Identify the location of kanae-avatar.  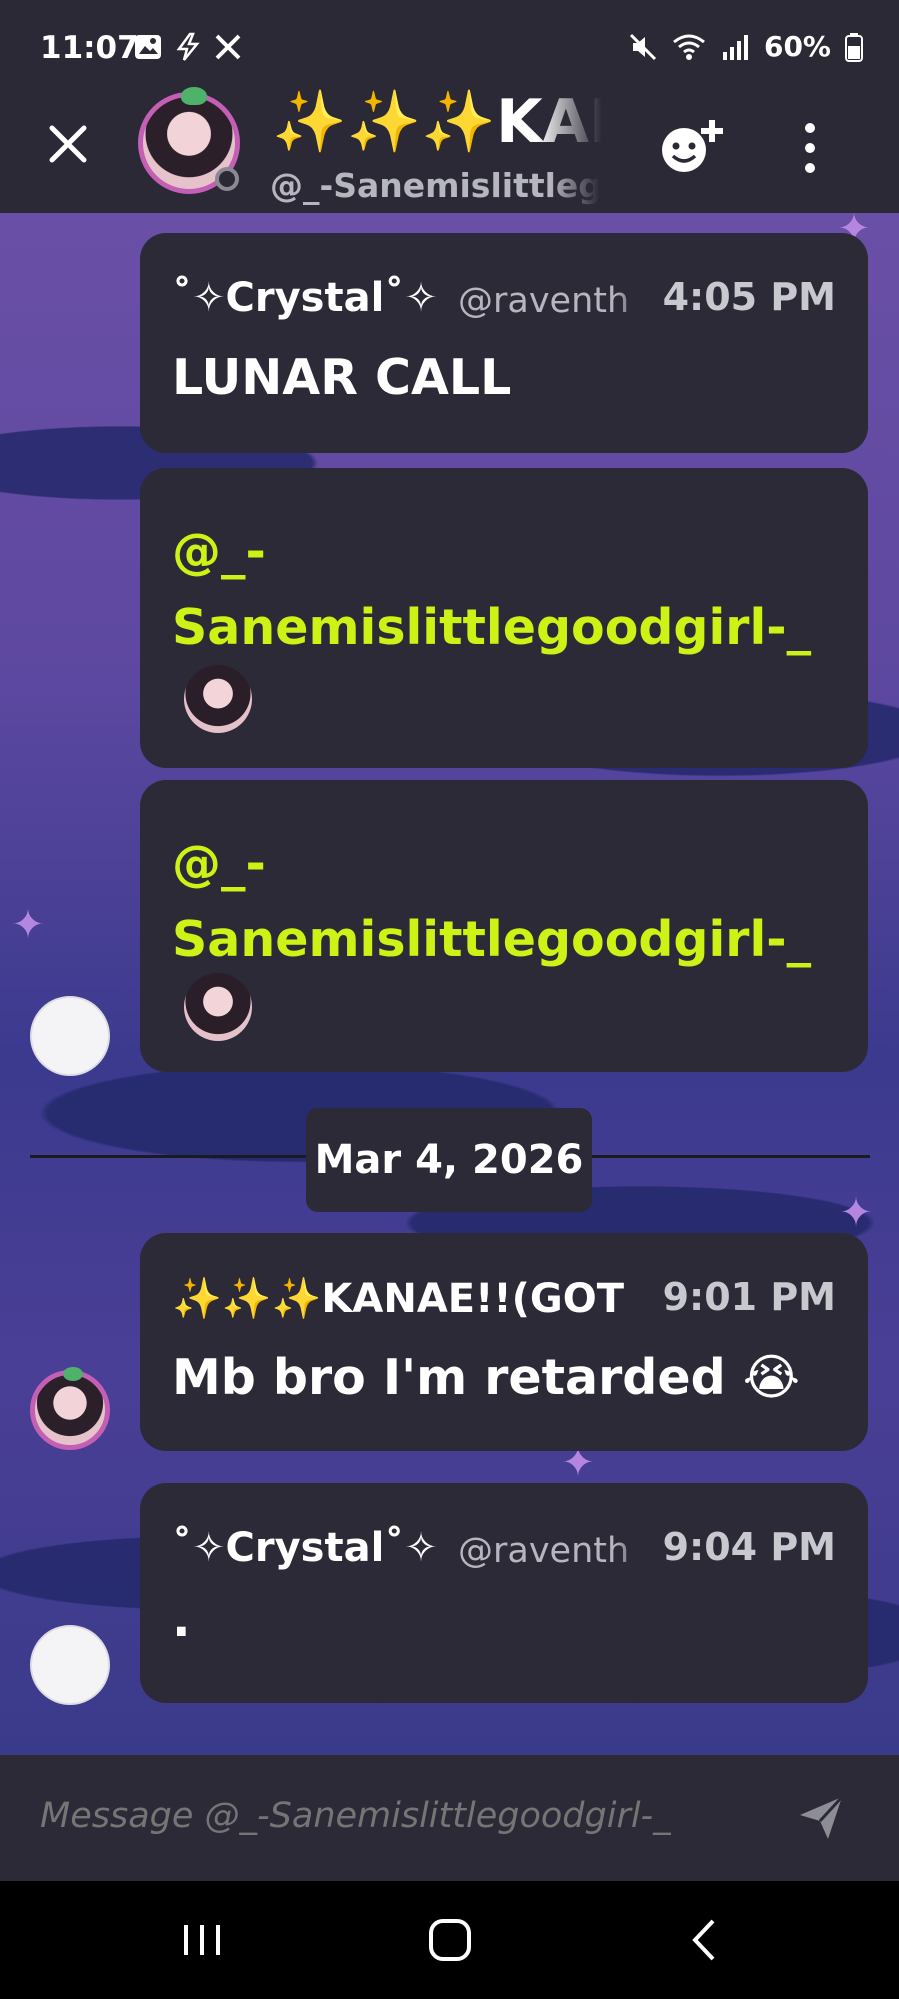
(70, 1408).